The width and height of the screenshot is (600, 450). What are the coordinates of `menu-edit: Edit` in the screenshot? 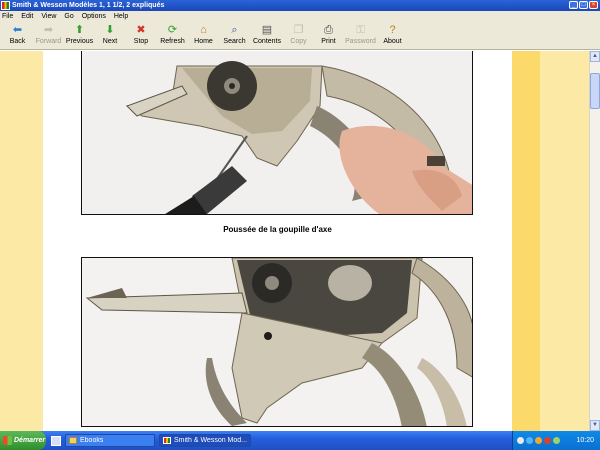 It's located at (27, 16).